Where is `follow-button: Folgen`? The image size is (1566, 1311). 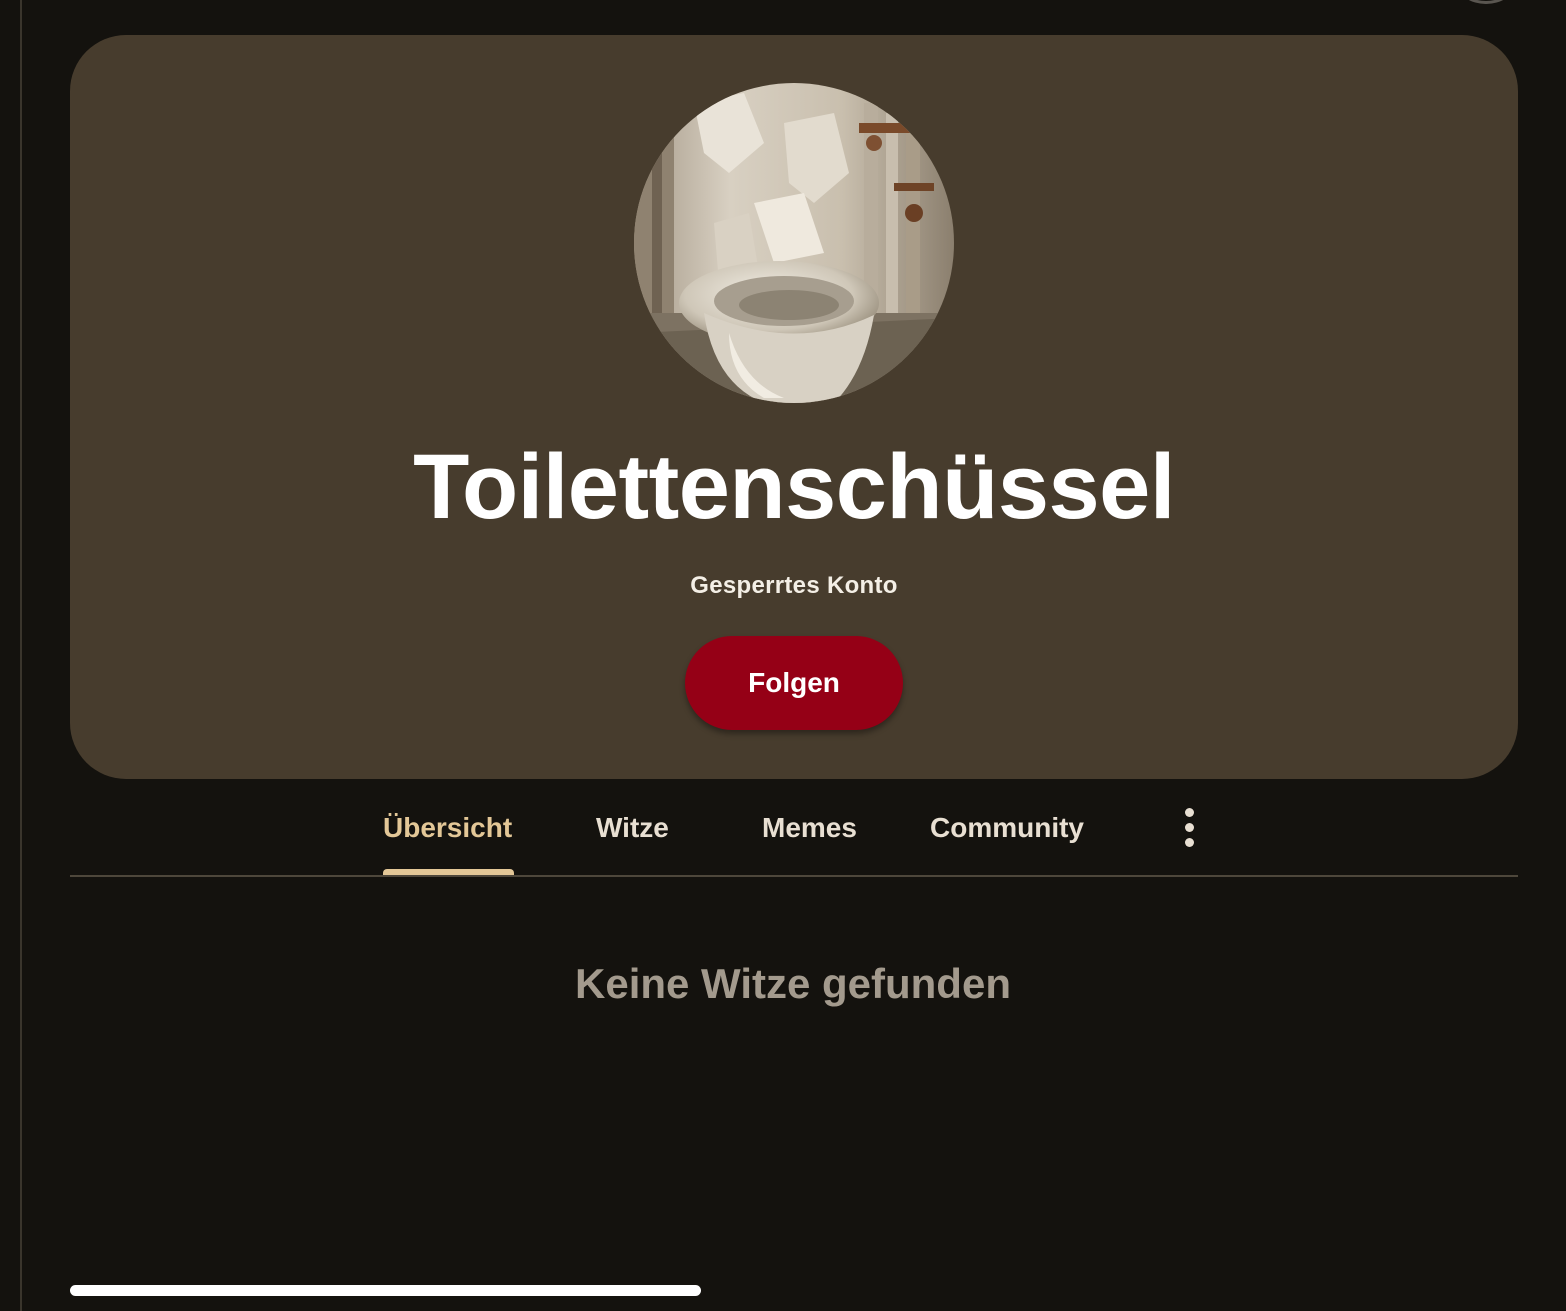
follow-button: Folgen is located at coordinates (794, 683).